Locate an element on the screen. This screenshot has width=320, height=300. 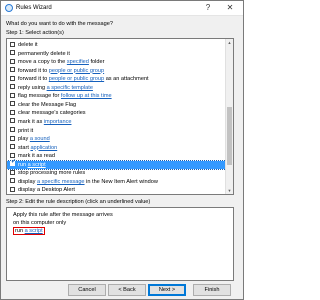
action-item: display a Desktop Alert is located at coordinates (116, 190).